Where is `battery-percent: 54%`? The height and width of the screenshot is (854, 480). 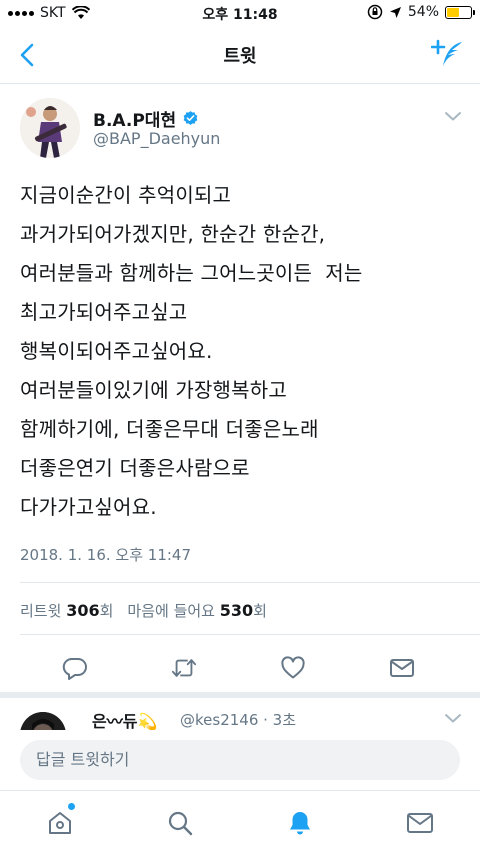
battery-percent: 54% is located at coordinates (423, 12).